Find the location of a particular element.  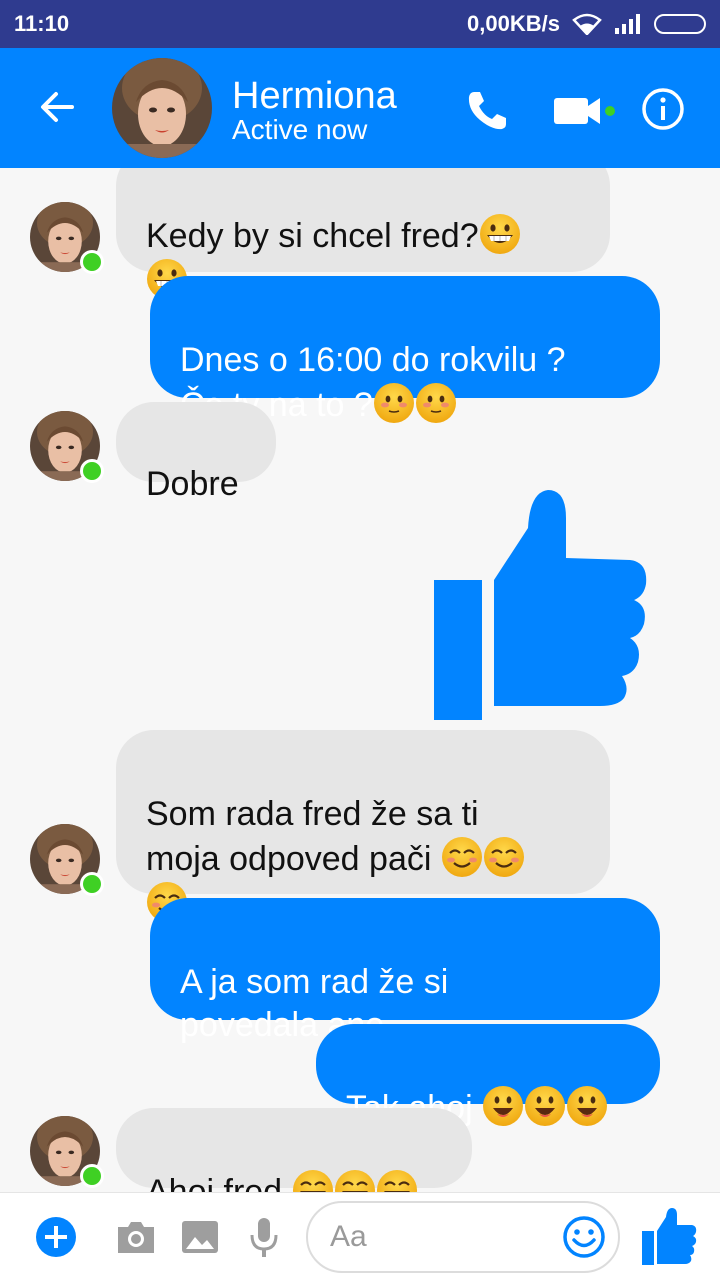

message-bubble-incoming: Som rada fred že sa ti moja odpoved pači is located at coordinates (363, 812).